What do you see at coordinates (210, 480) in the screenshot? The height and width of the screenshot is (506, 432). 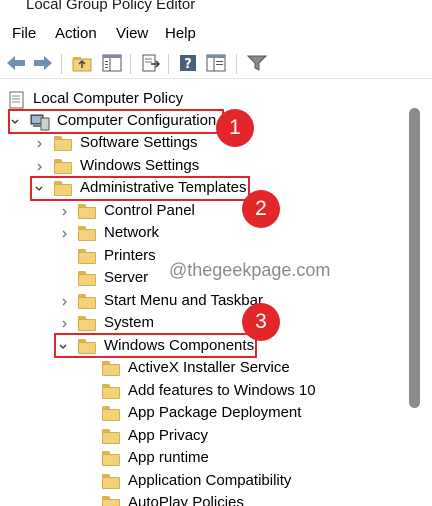 I see `tree-item-label: Application Compatibility` at bounding box center [210, 480].